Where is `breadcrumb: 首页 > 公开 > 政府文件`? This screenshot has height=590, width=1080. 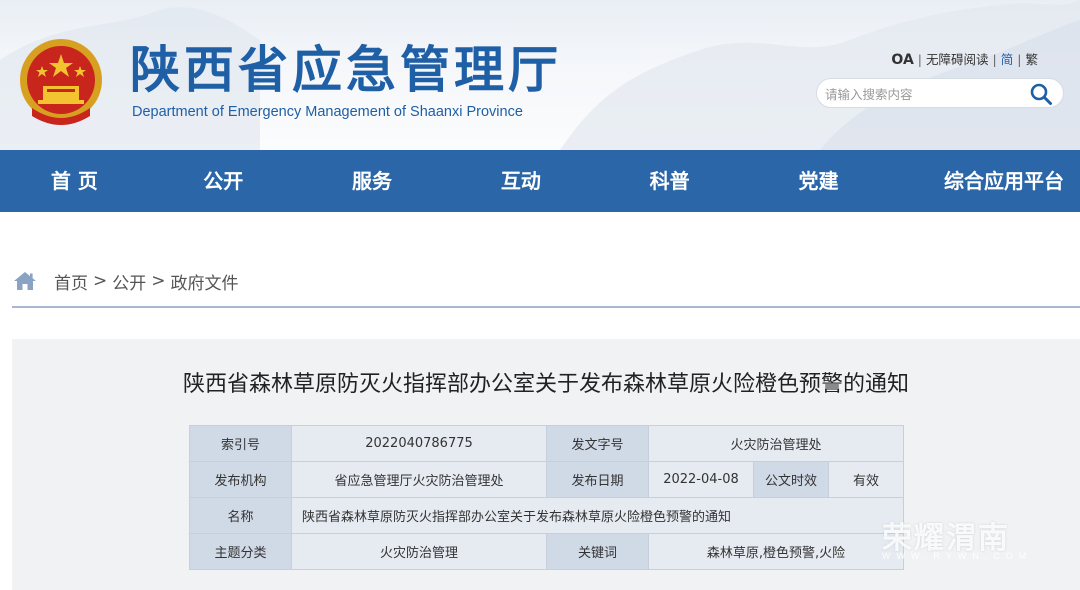 breadcrumb: 首页 > 公开 > 政府文件 is located at coordinates (125, 281).